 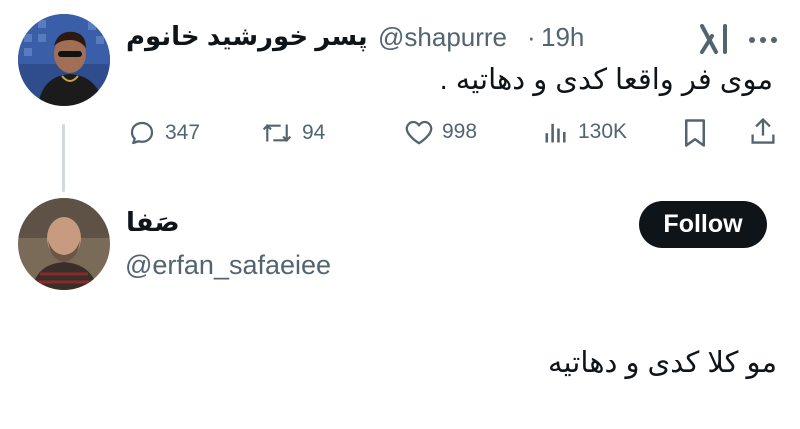 What do you see at coordinates (562, 37) in the screenshot?
I see `tweet-timestamp: 19h` at bounding box center [562, 37].